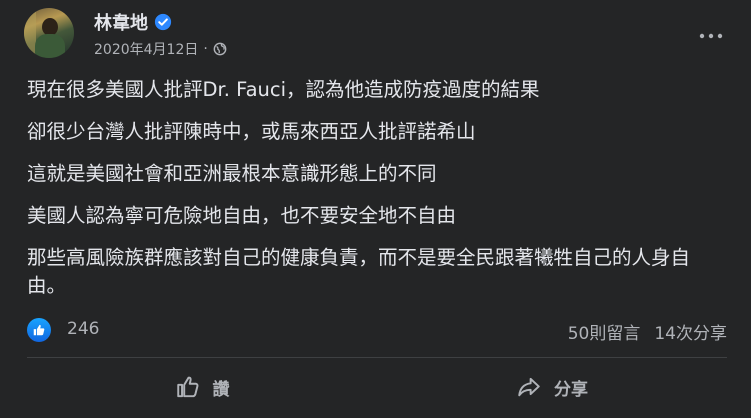 Image resolution: width=751 pixels, height=418 pixels. I want to click on post-actions: 讚 分享, so click(377, 387).